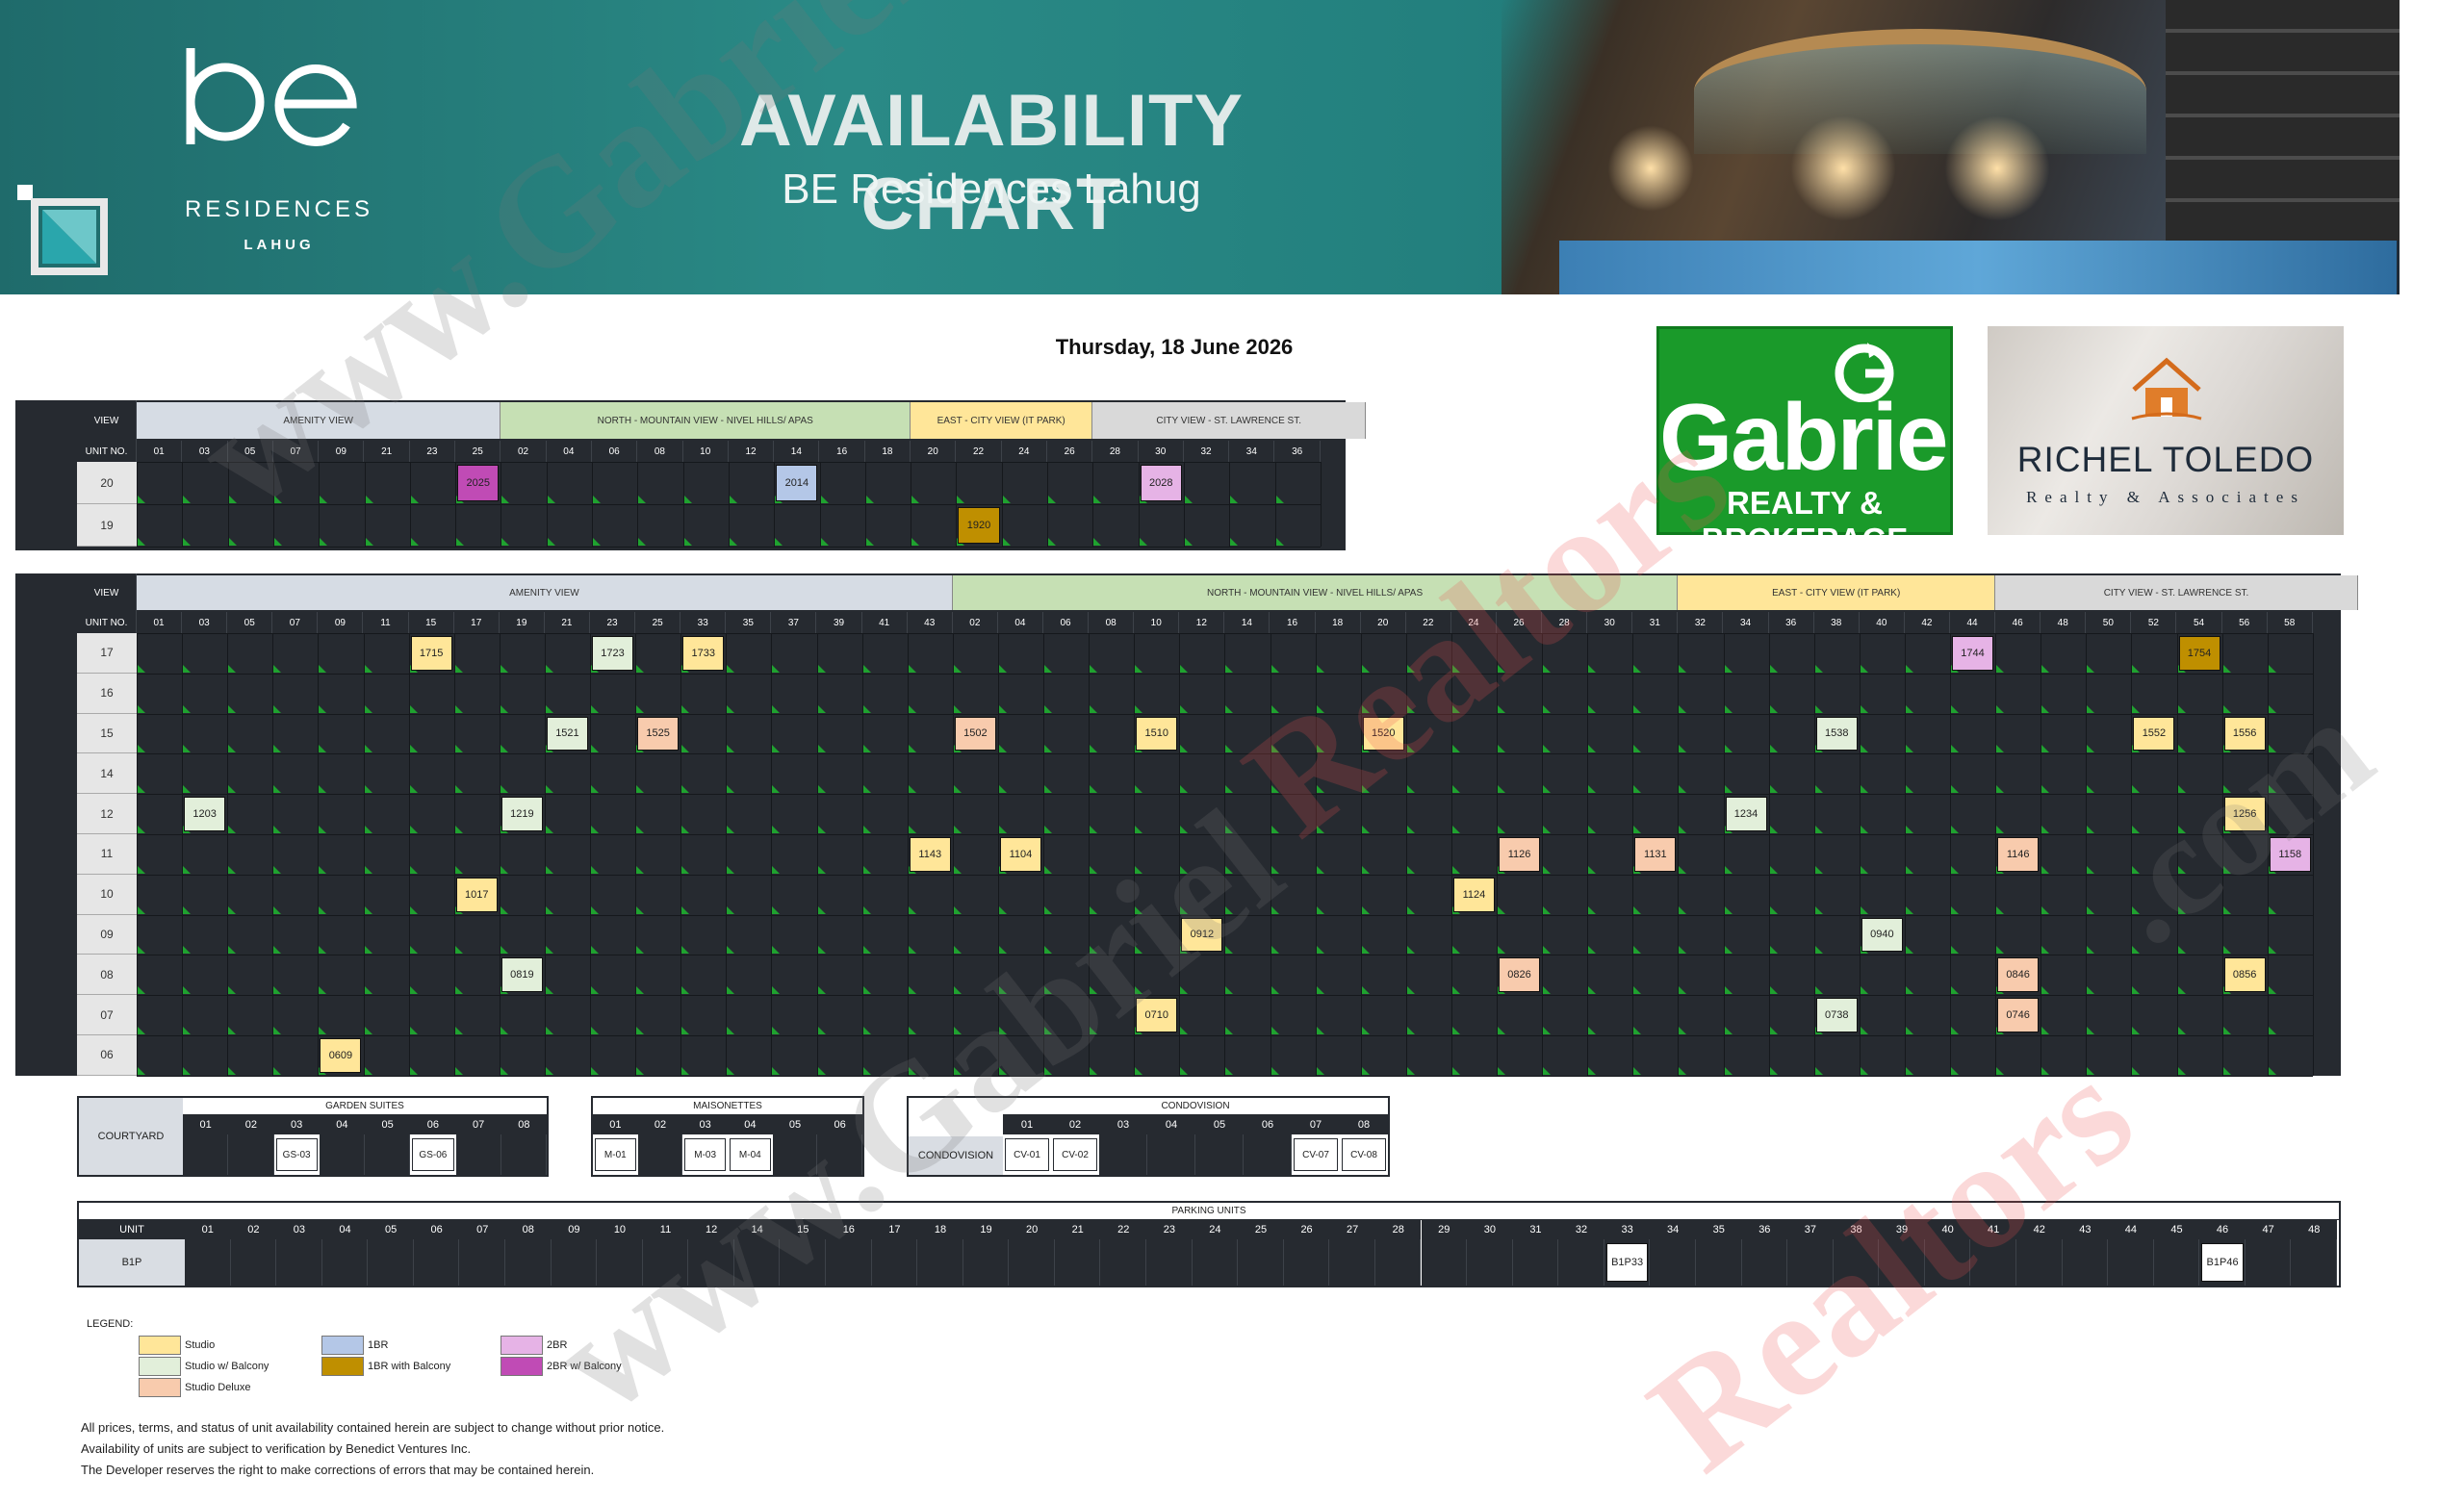 The image size is (2464, 1503). What do you see at coordinates (2244, 975) in the screenshot?
I see `available-unit: 0856` at bounding box center [2244, 975].